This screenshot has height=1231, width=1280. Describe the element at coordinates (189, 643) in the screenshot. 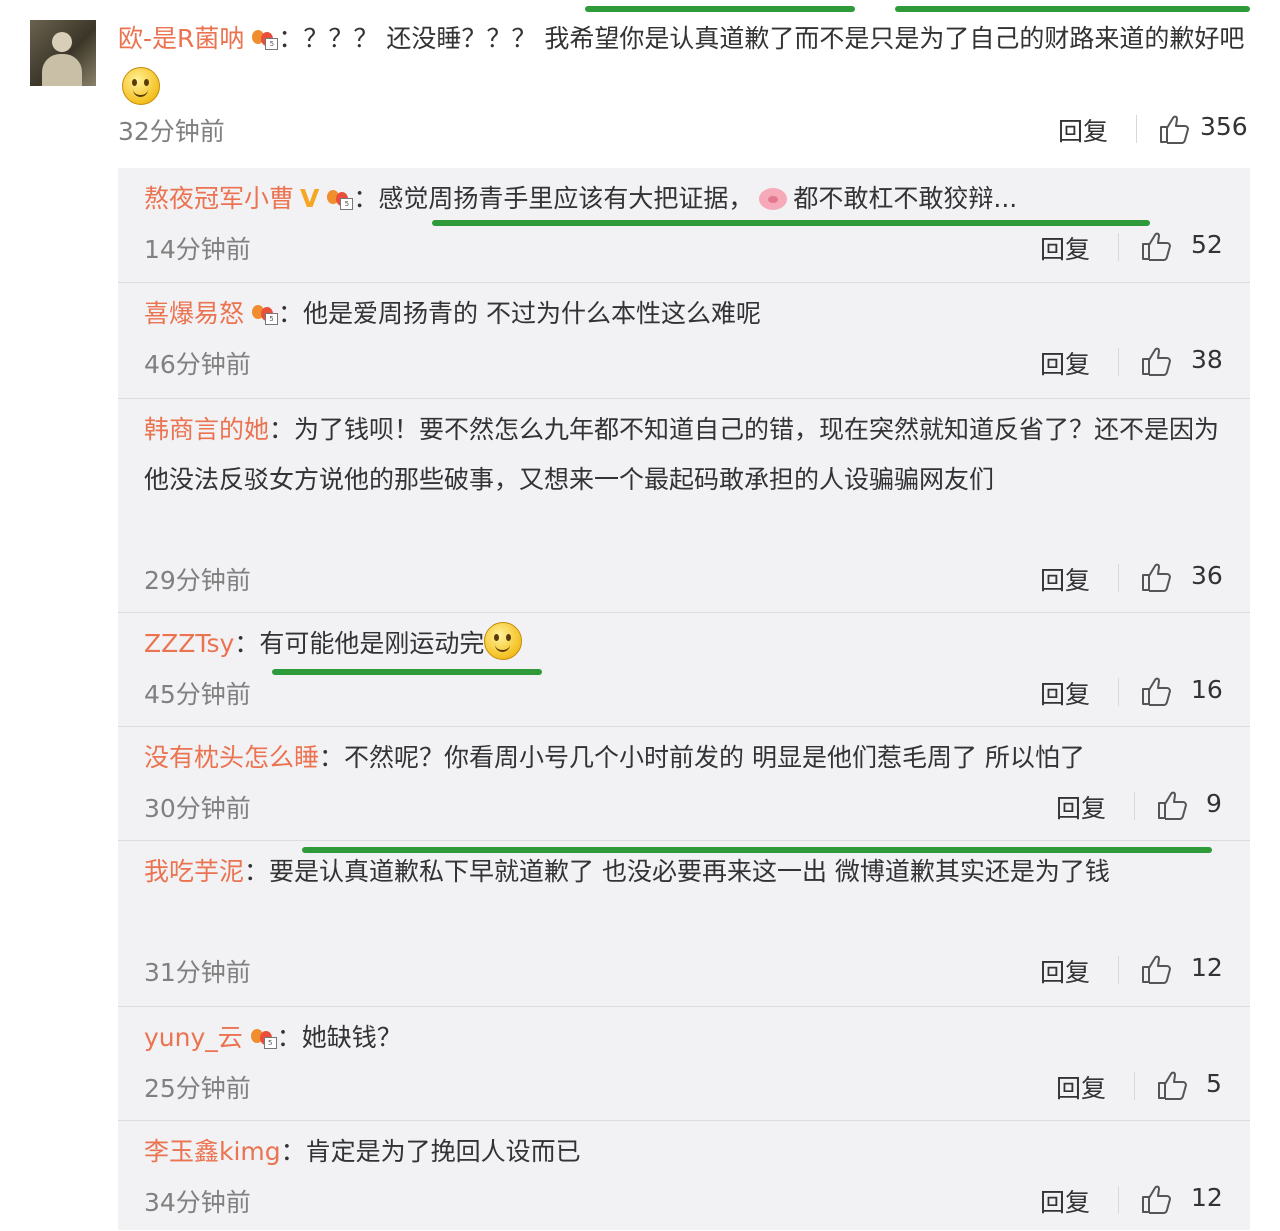

I see `username: ZZZTsy` at that location.